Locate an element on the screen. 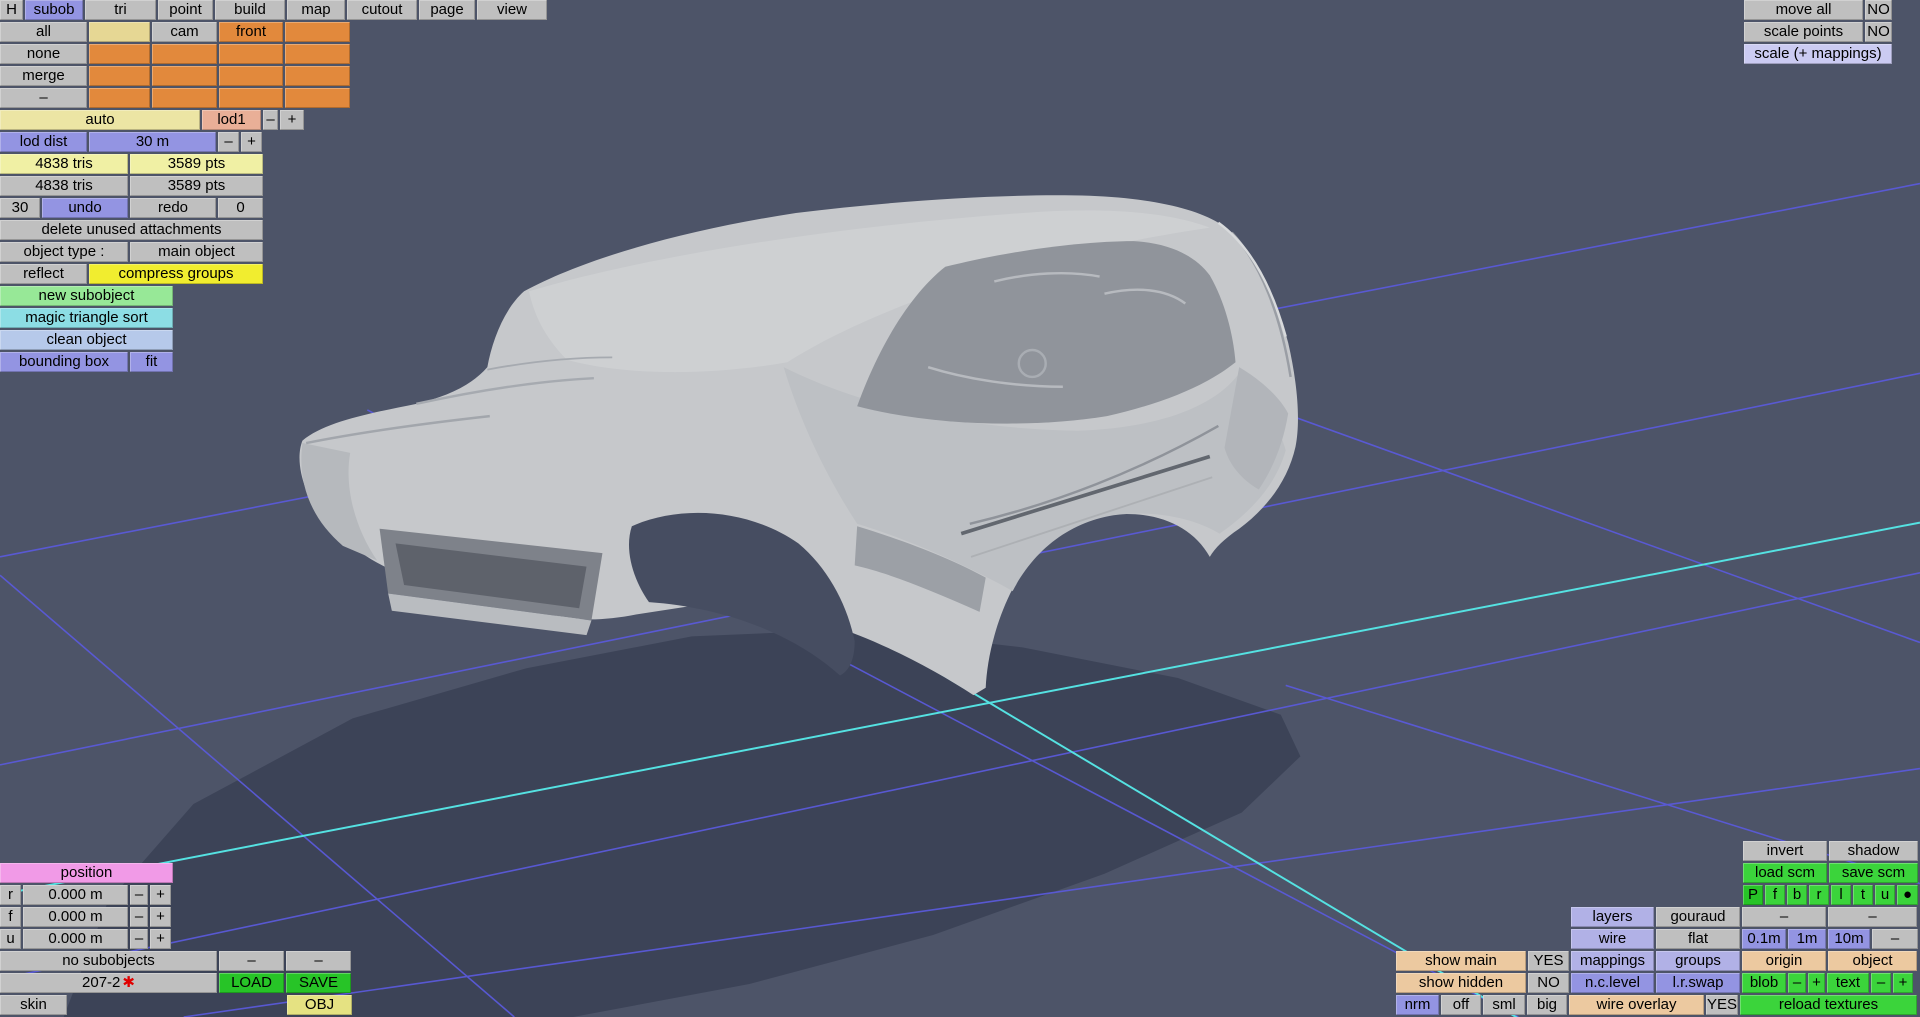  select-all-button: all is located at coordinates (43, 32).